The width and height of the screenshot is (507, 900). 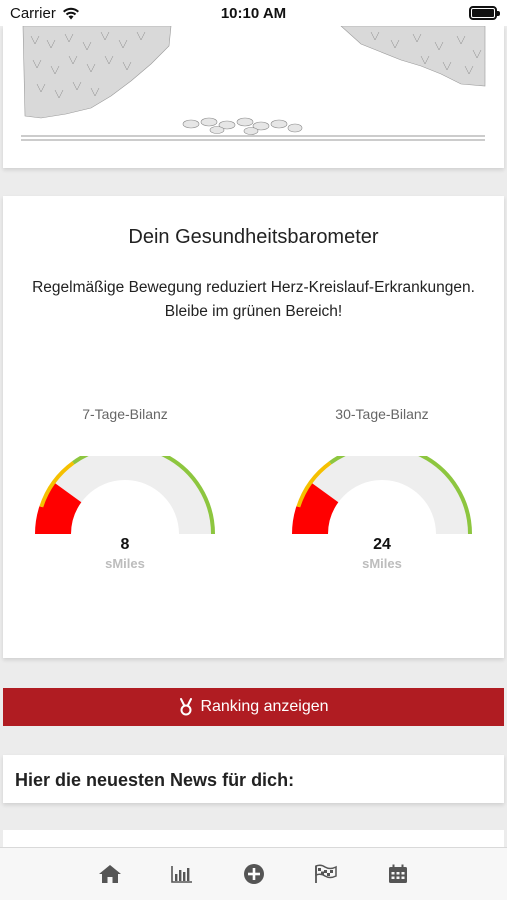 What do you see at coordinates (484, 13) in the screenshot?
I see `battery-icon` at bounding box center [484, 13].